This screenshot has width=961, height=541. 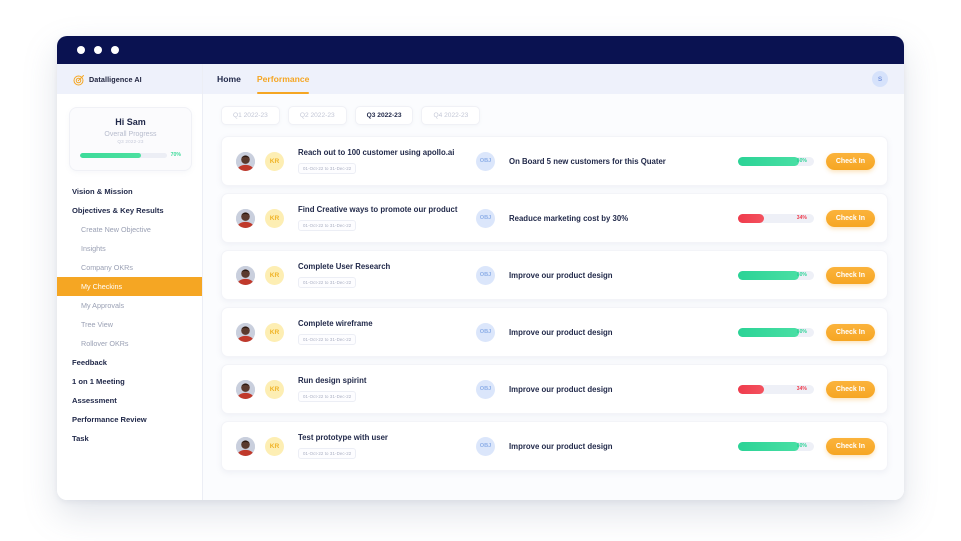 I want to click on greeting-text: Hi Sam, so click(x=130, y=122).